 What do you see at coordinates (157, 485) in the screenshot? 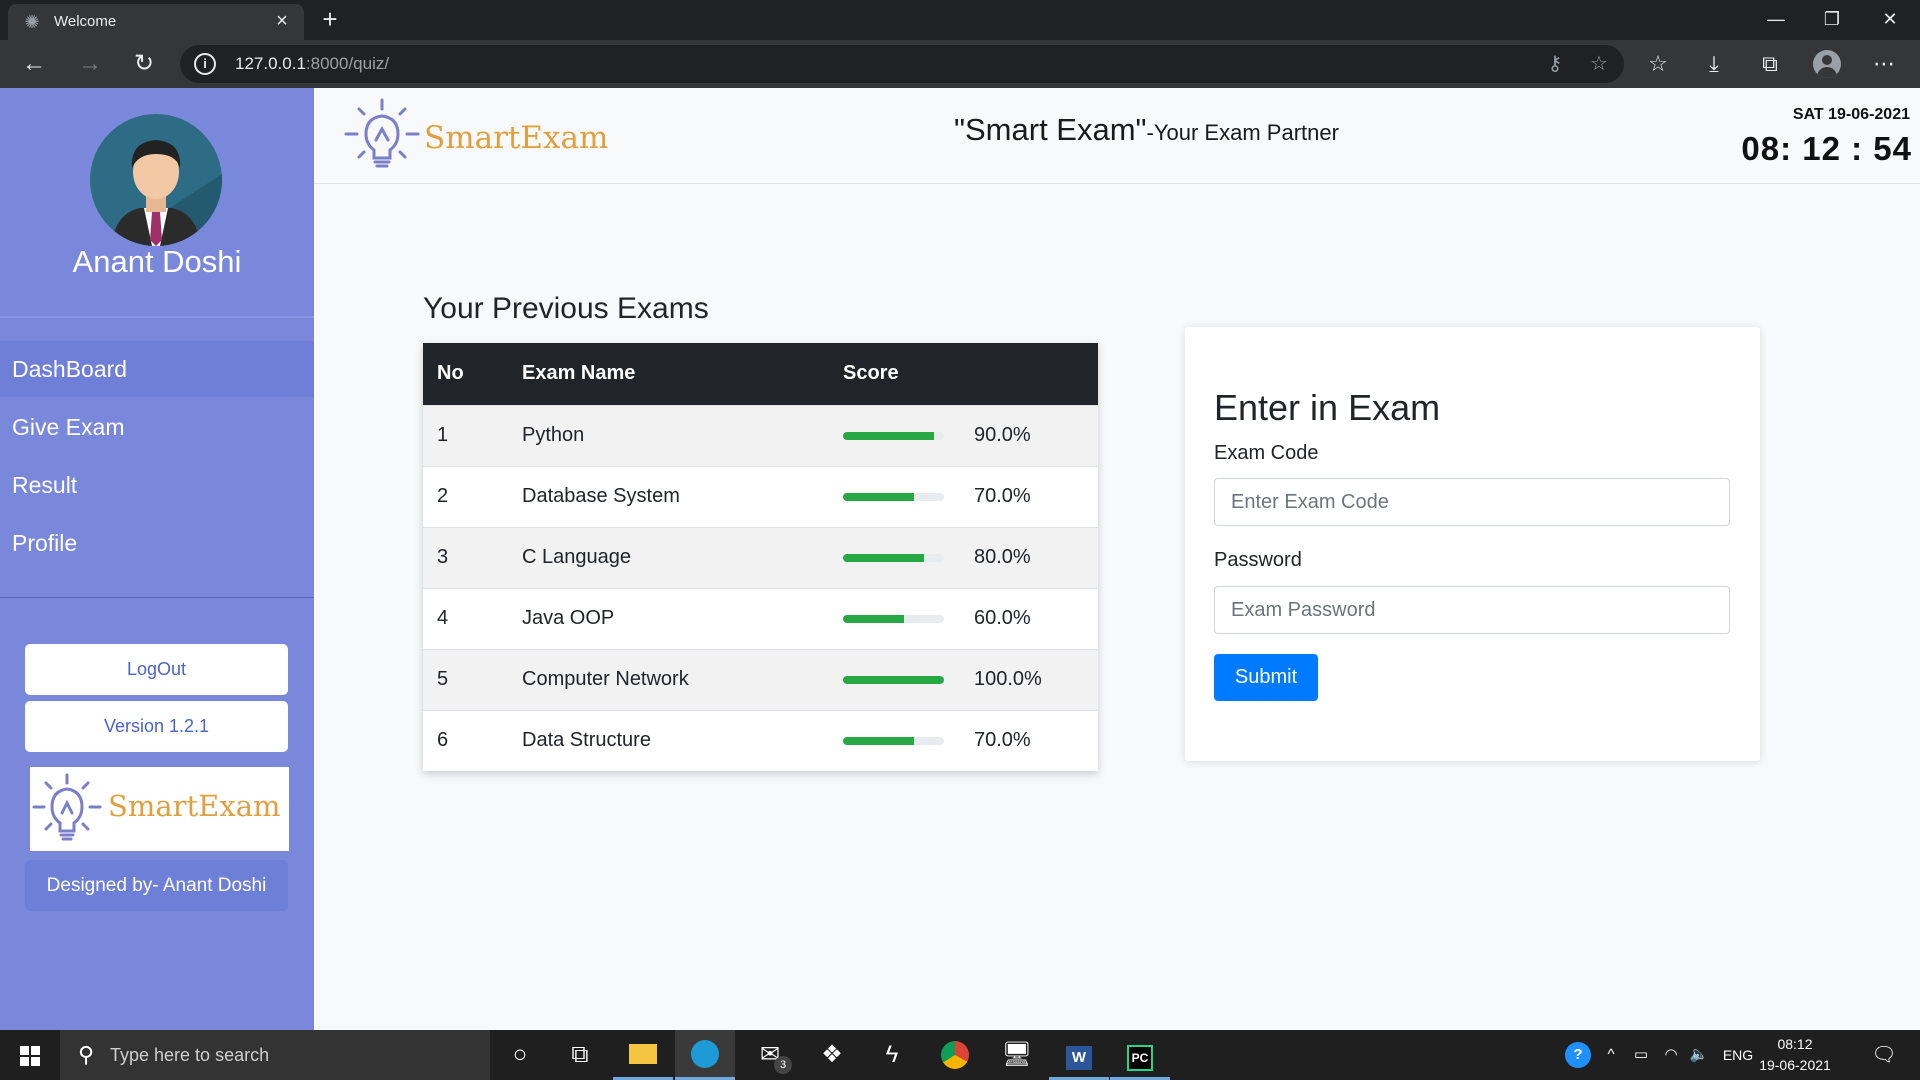
I see `sidebar-item-result: Result` at bounding box center [157, 485].